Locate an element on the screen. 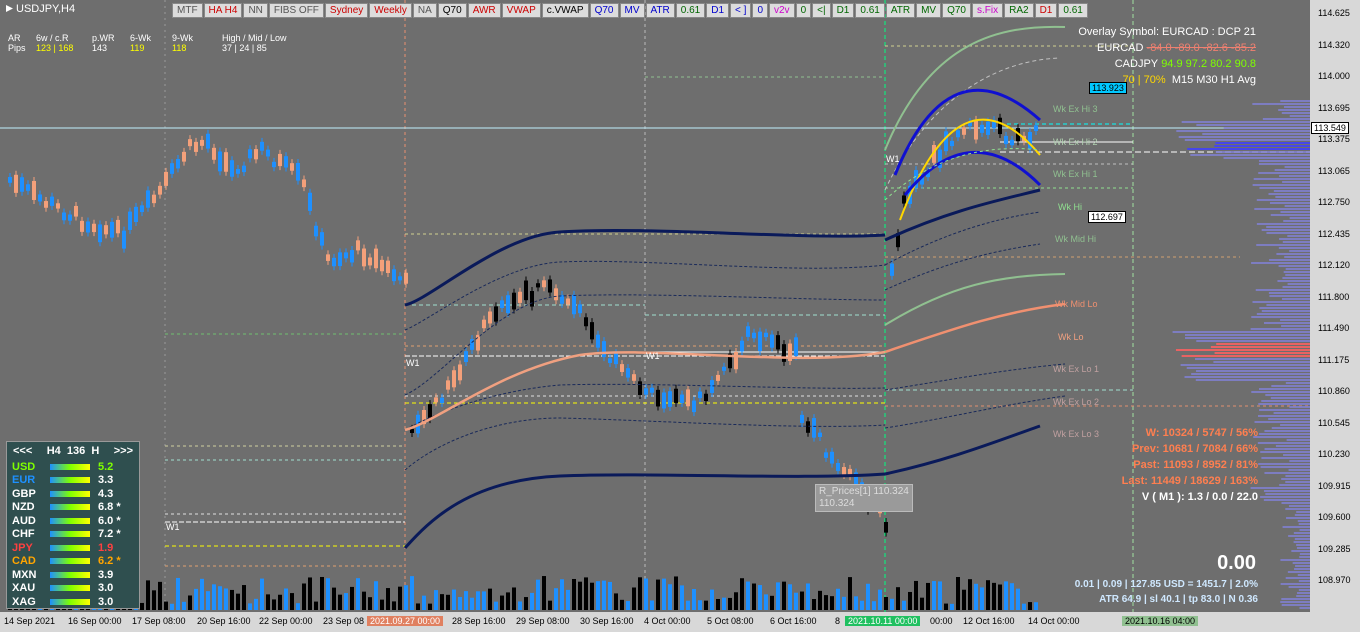  toolbar-button-awr-8: AWR is located at coordinates (484, 10).